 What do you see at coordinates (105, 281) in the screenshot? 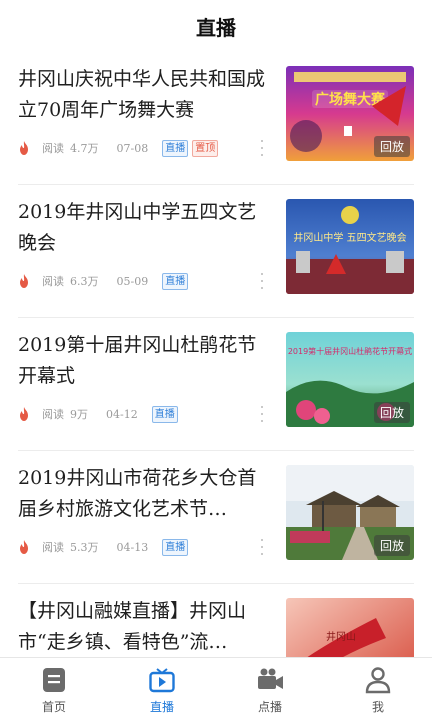
I see `item-meta: 阅读 6.3万 05-09 直播` at bounding box center [105, 281].